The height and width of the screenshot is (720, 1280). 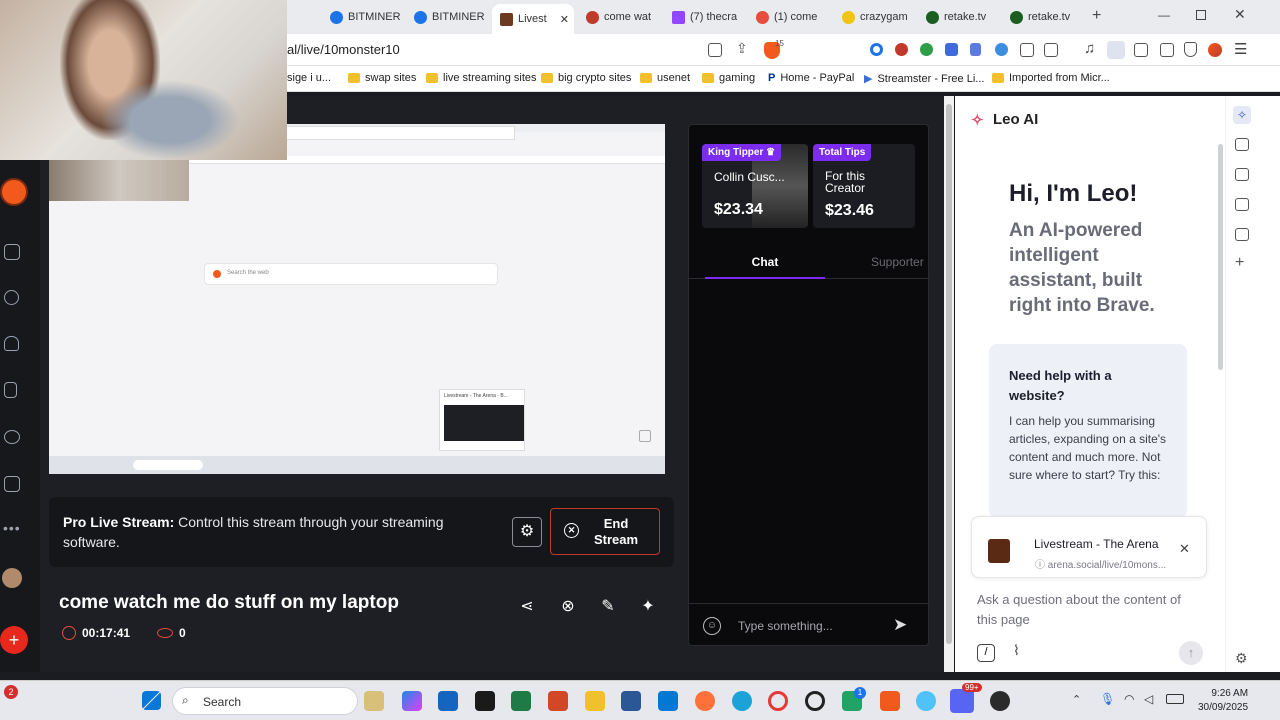 I want to click on stream-settings-button: ⚙, so click(x=527, y=532).